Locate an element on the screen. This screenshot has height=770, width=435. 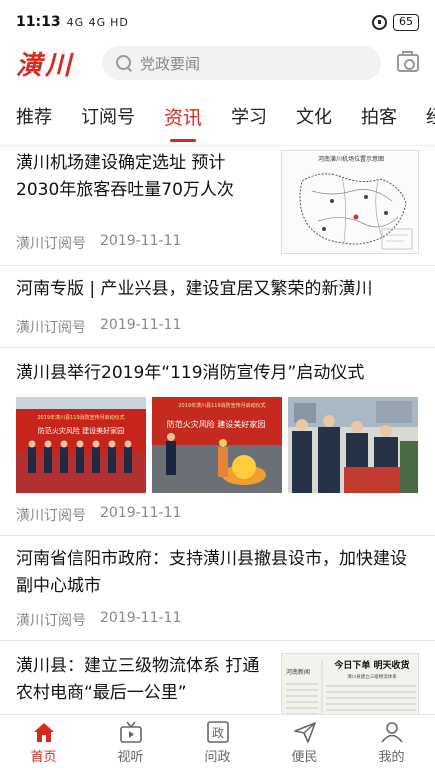
send-icon is located at coordinates (305, 732).